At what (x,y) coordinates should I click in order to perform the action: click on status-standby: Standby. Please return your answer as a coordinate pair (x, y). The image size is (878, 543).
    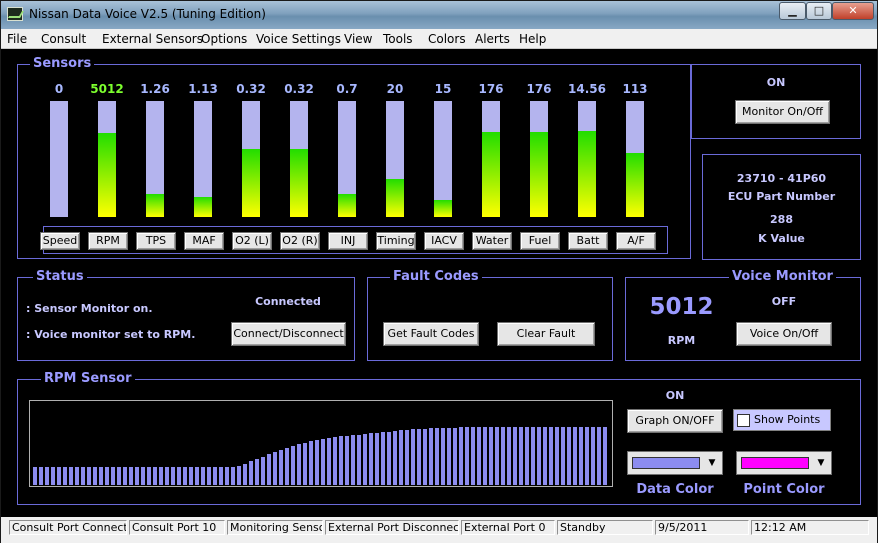
    Looking at the image, I should click on (605, 527).